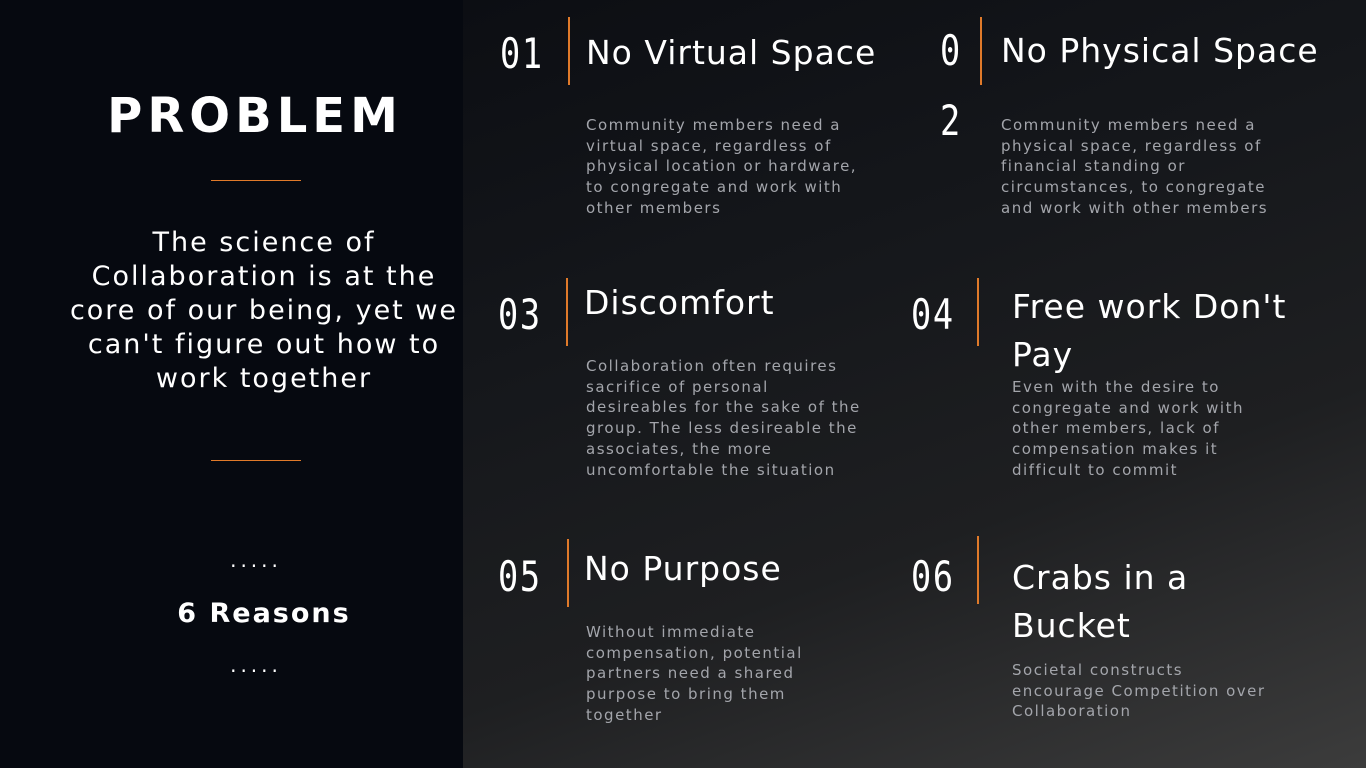 The height and width of the screenshot is (768, 1366). Describe the element at coordinates (679, 302) in the screenshot. I see `reason-title: Discomfort` at that location.